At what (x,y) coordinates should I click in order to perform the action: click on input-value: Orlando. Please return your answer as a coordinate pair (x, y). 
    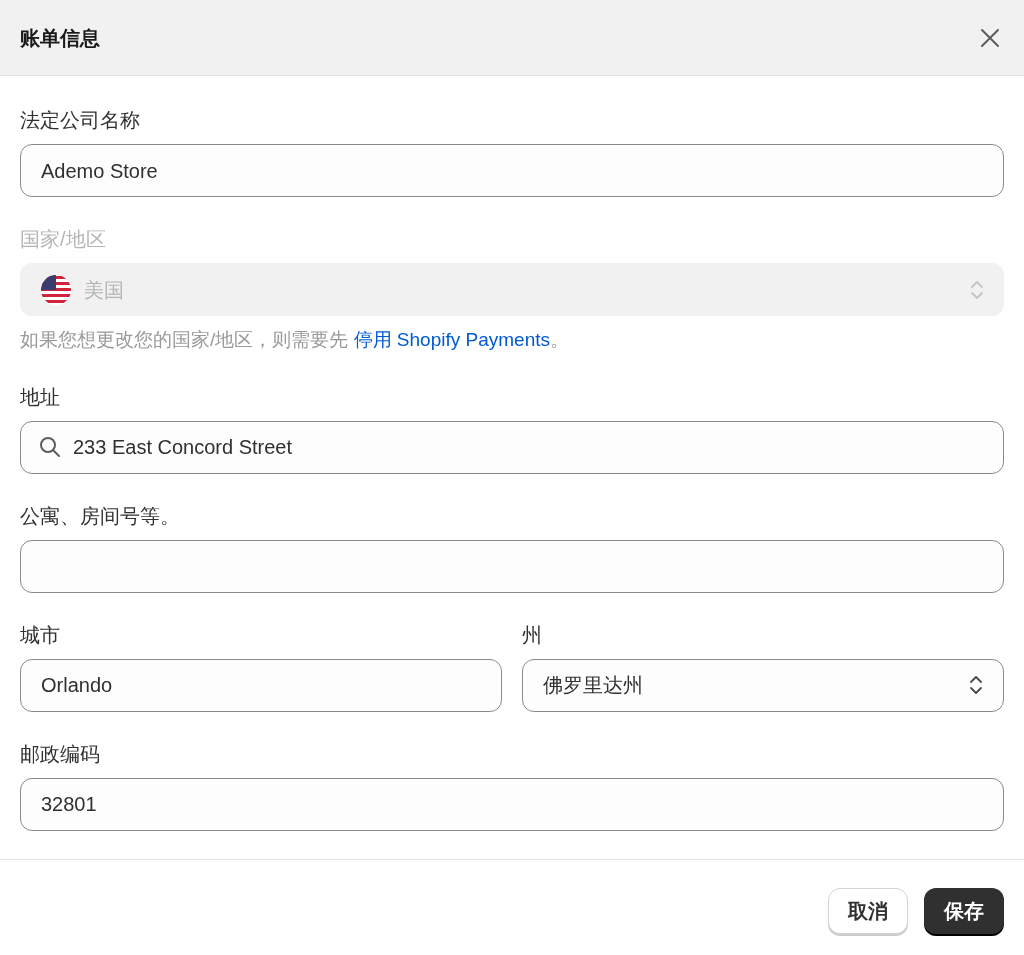
    Looking at the image, I should click on (77, 685).